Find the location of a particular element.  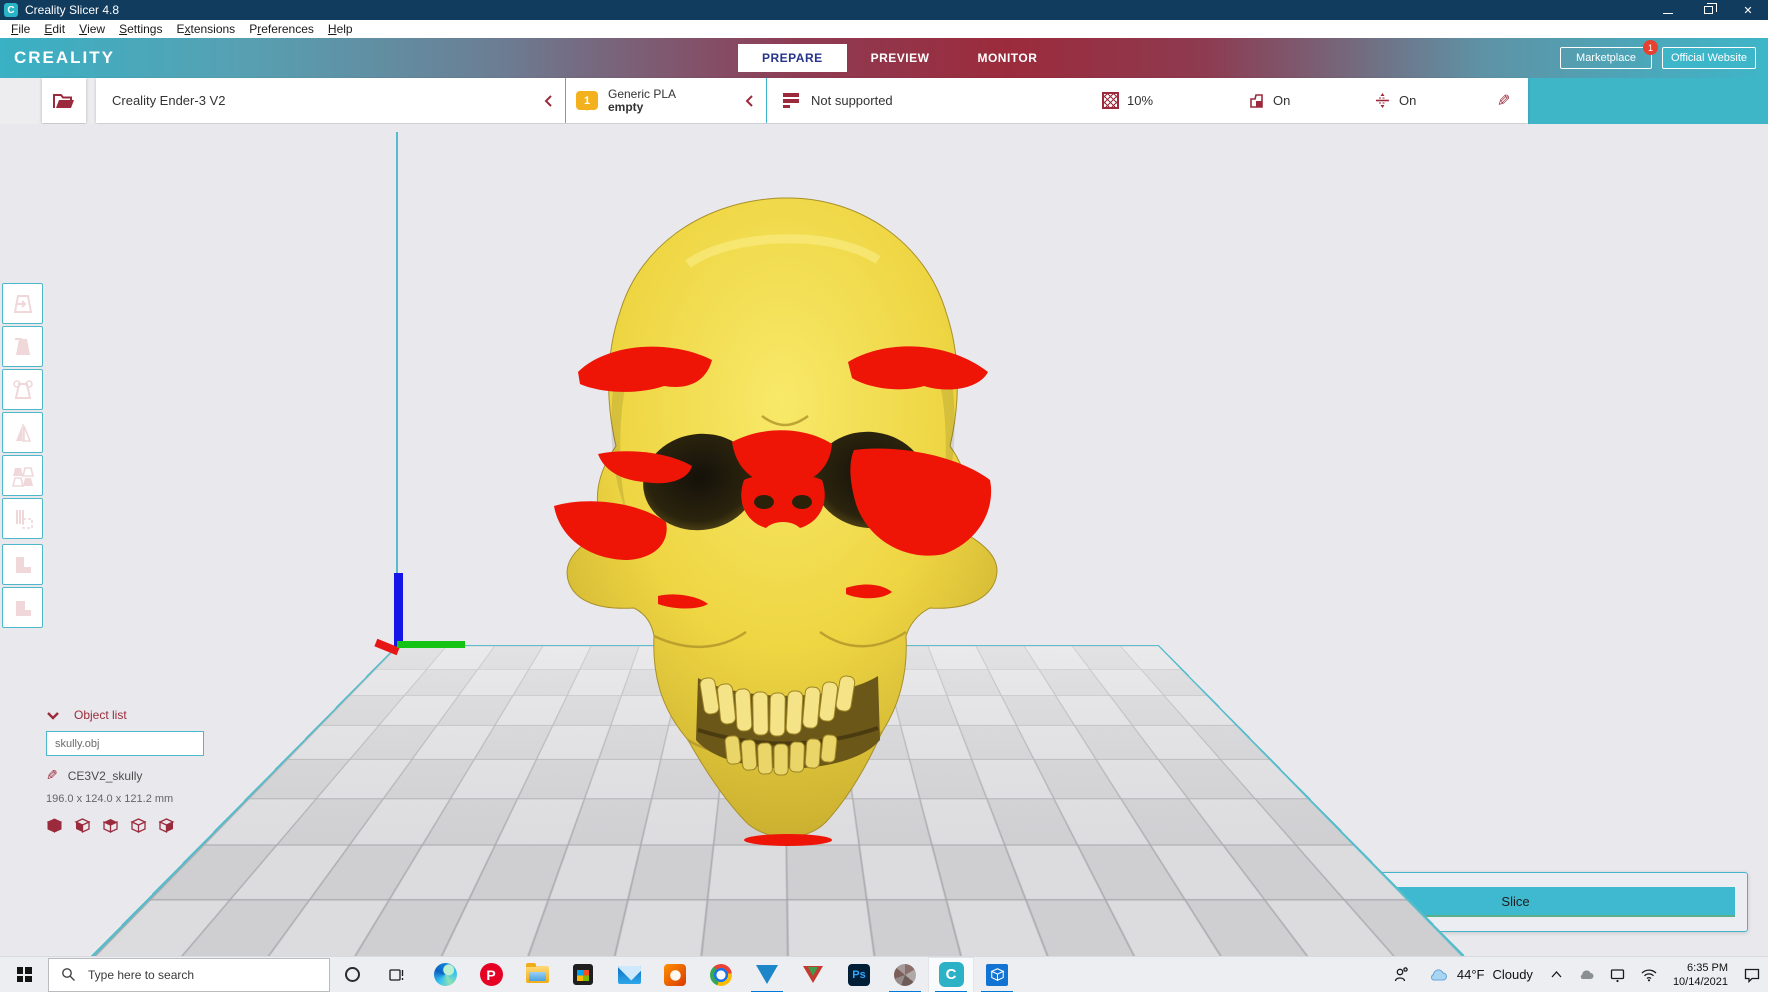

marketplace-label: Marketplace is located at coordinates (1606, 58).